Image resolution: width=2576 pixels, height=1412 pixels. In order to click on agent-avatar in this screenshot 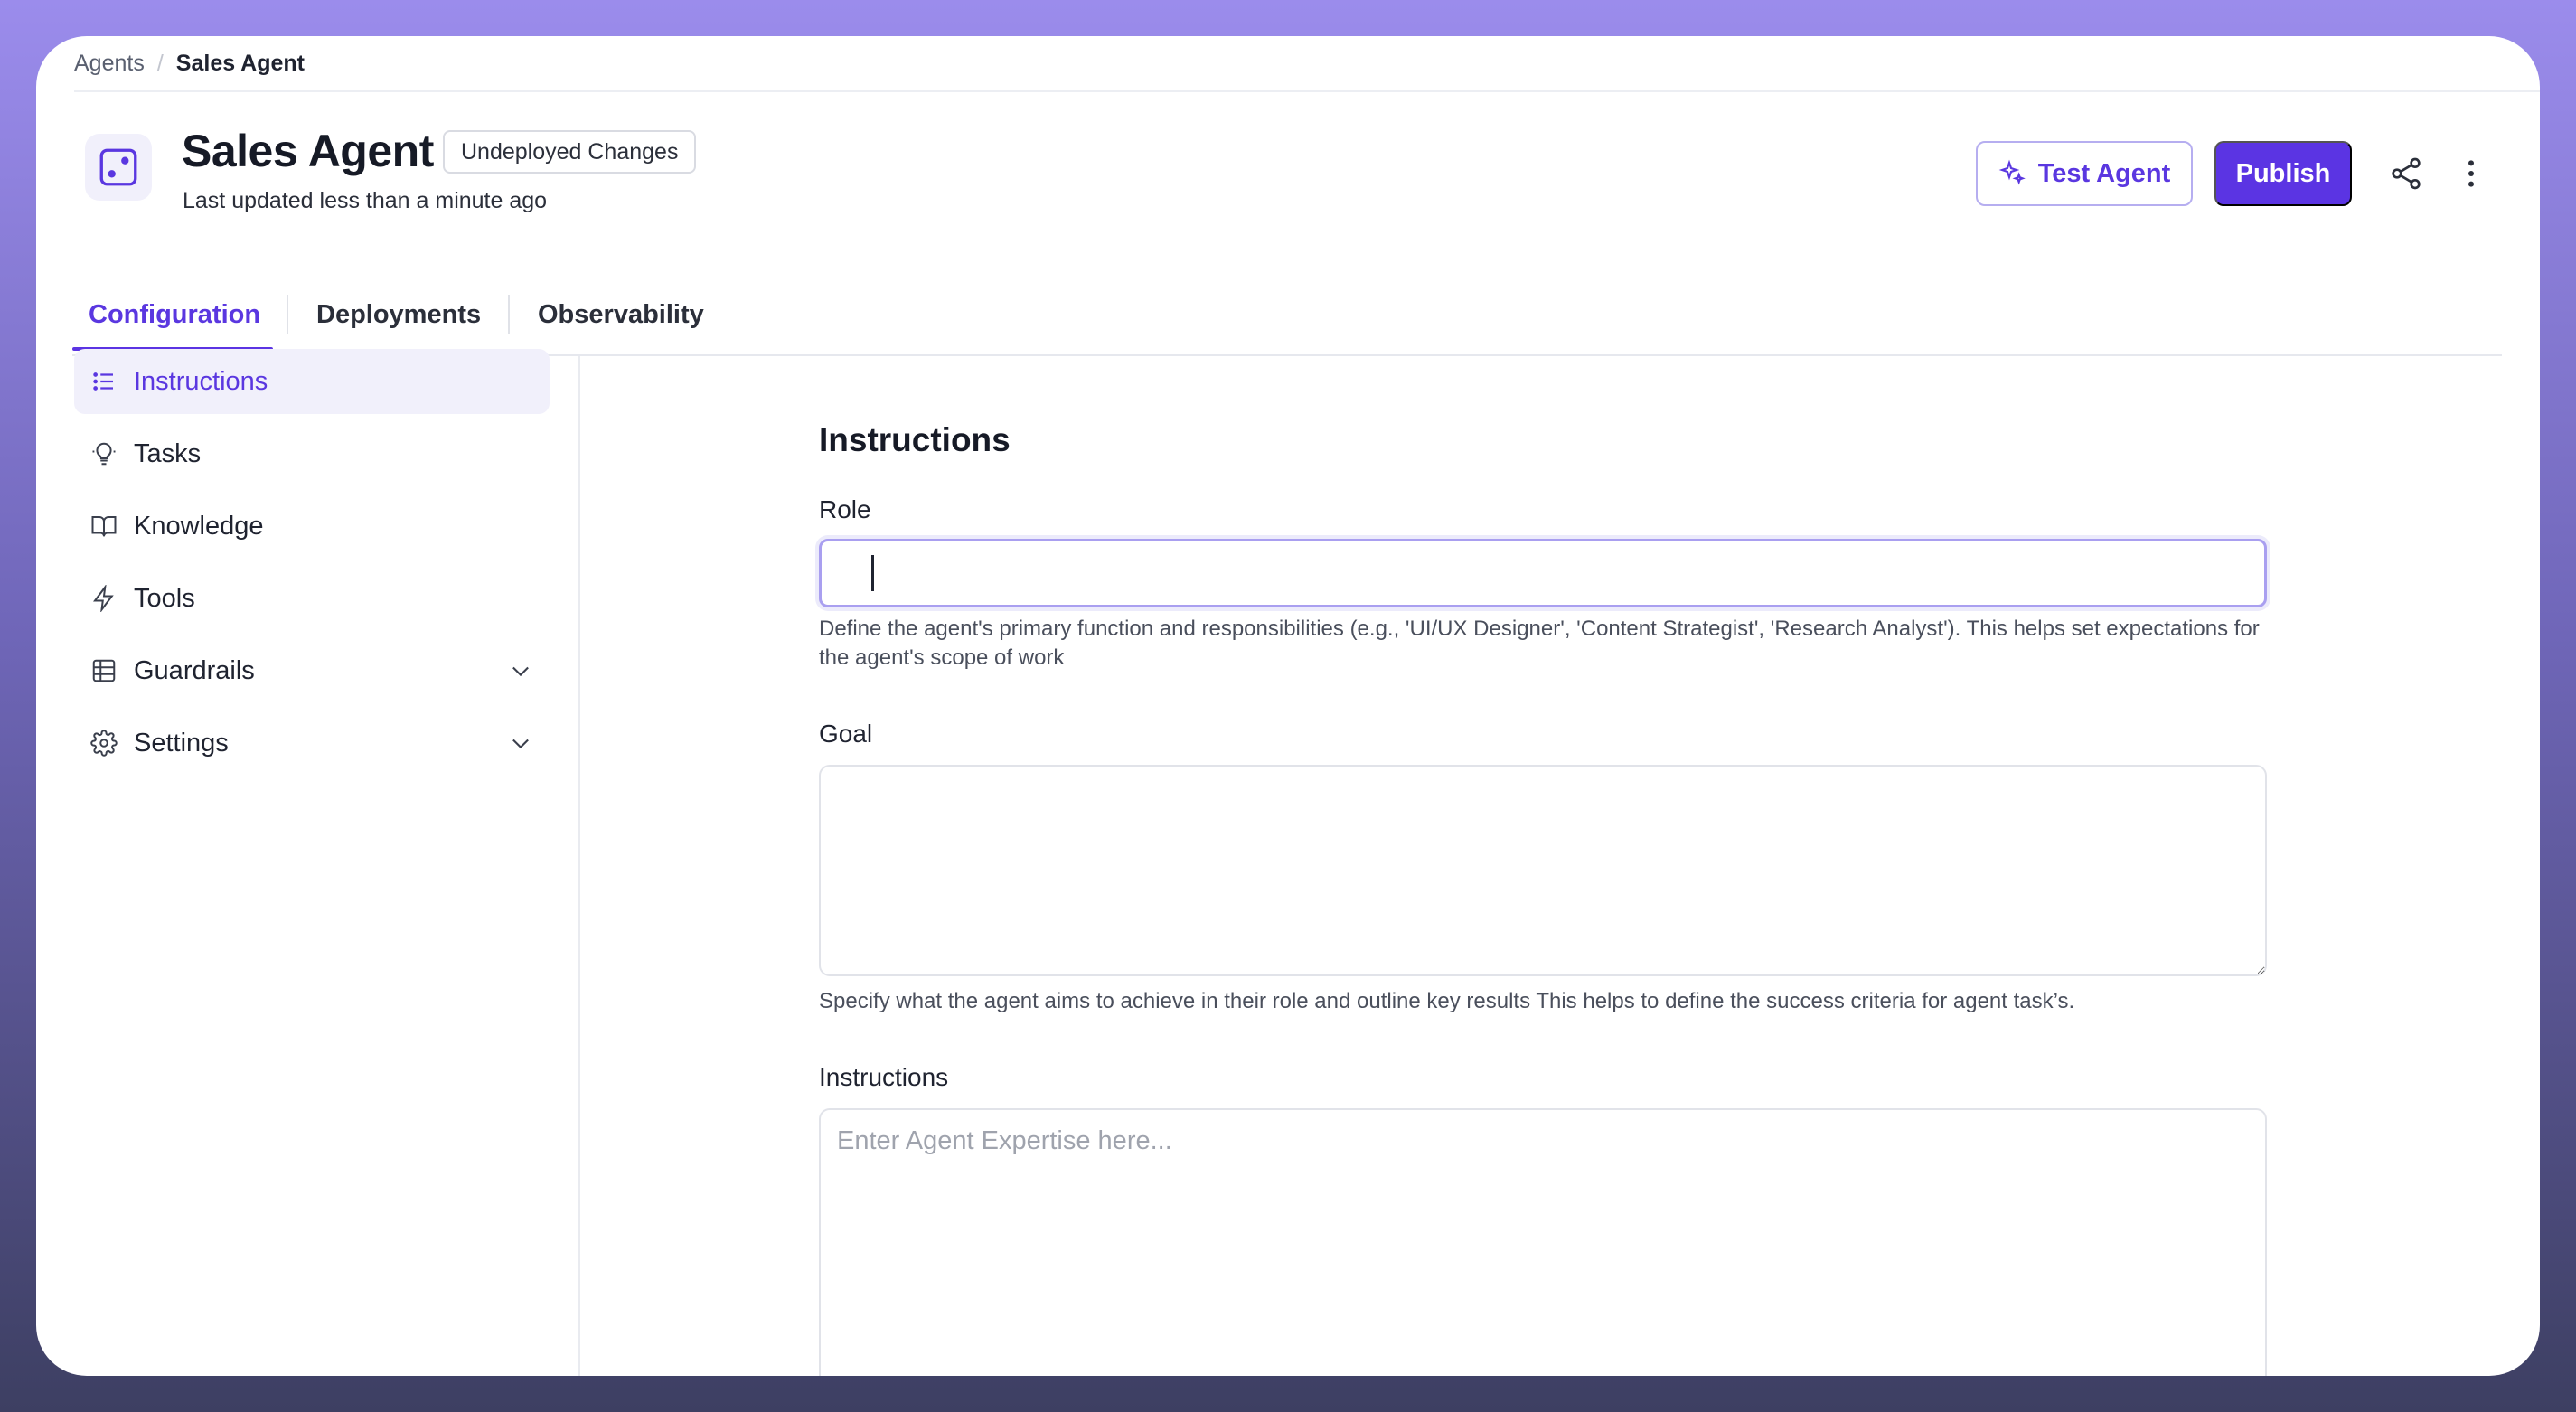, I will do `click(119, 167)`.